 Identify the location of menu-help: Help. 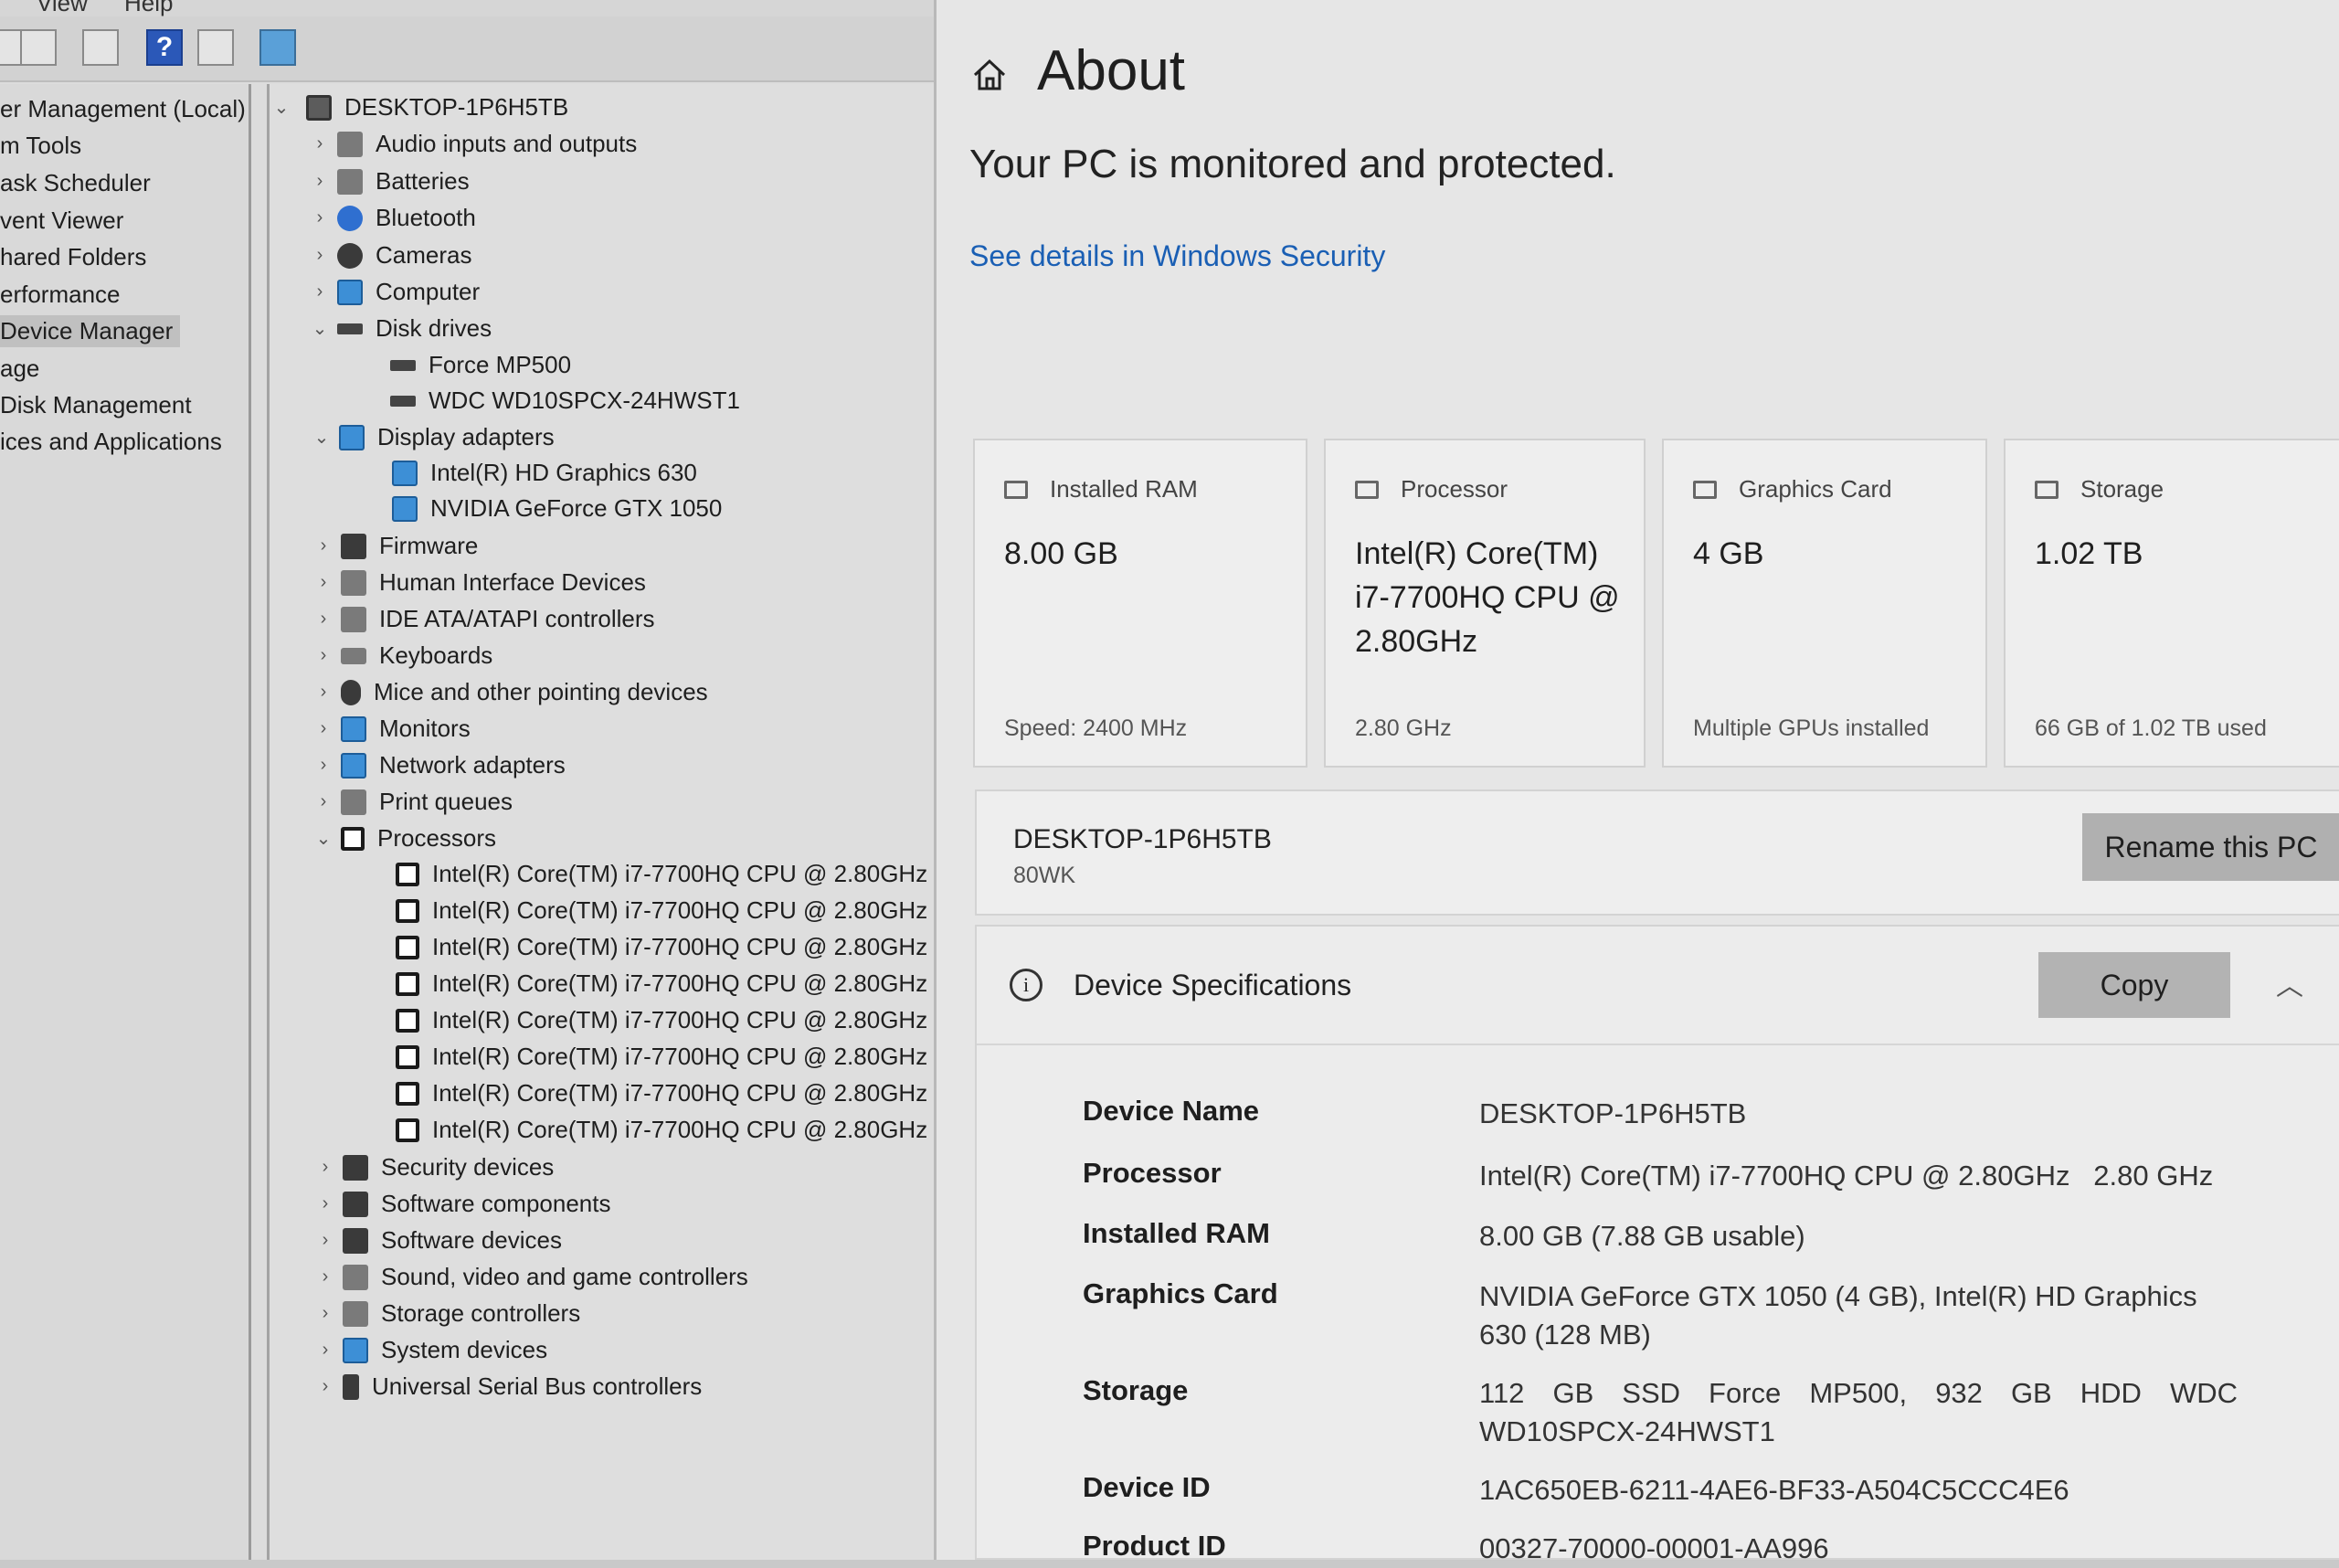
(149, 8).